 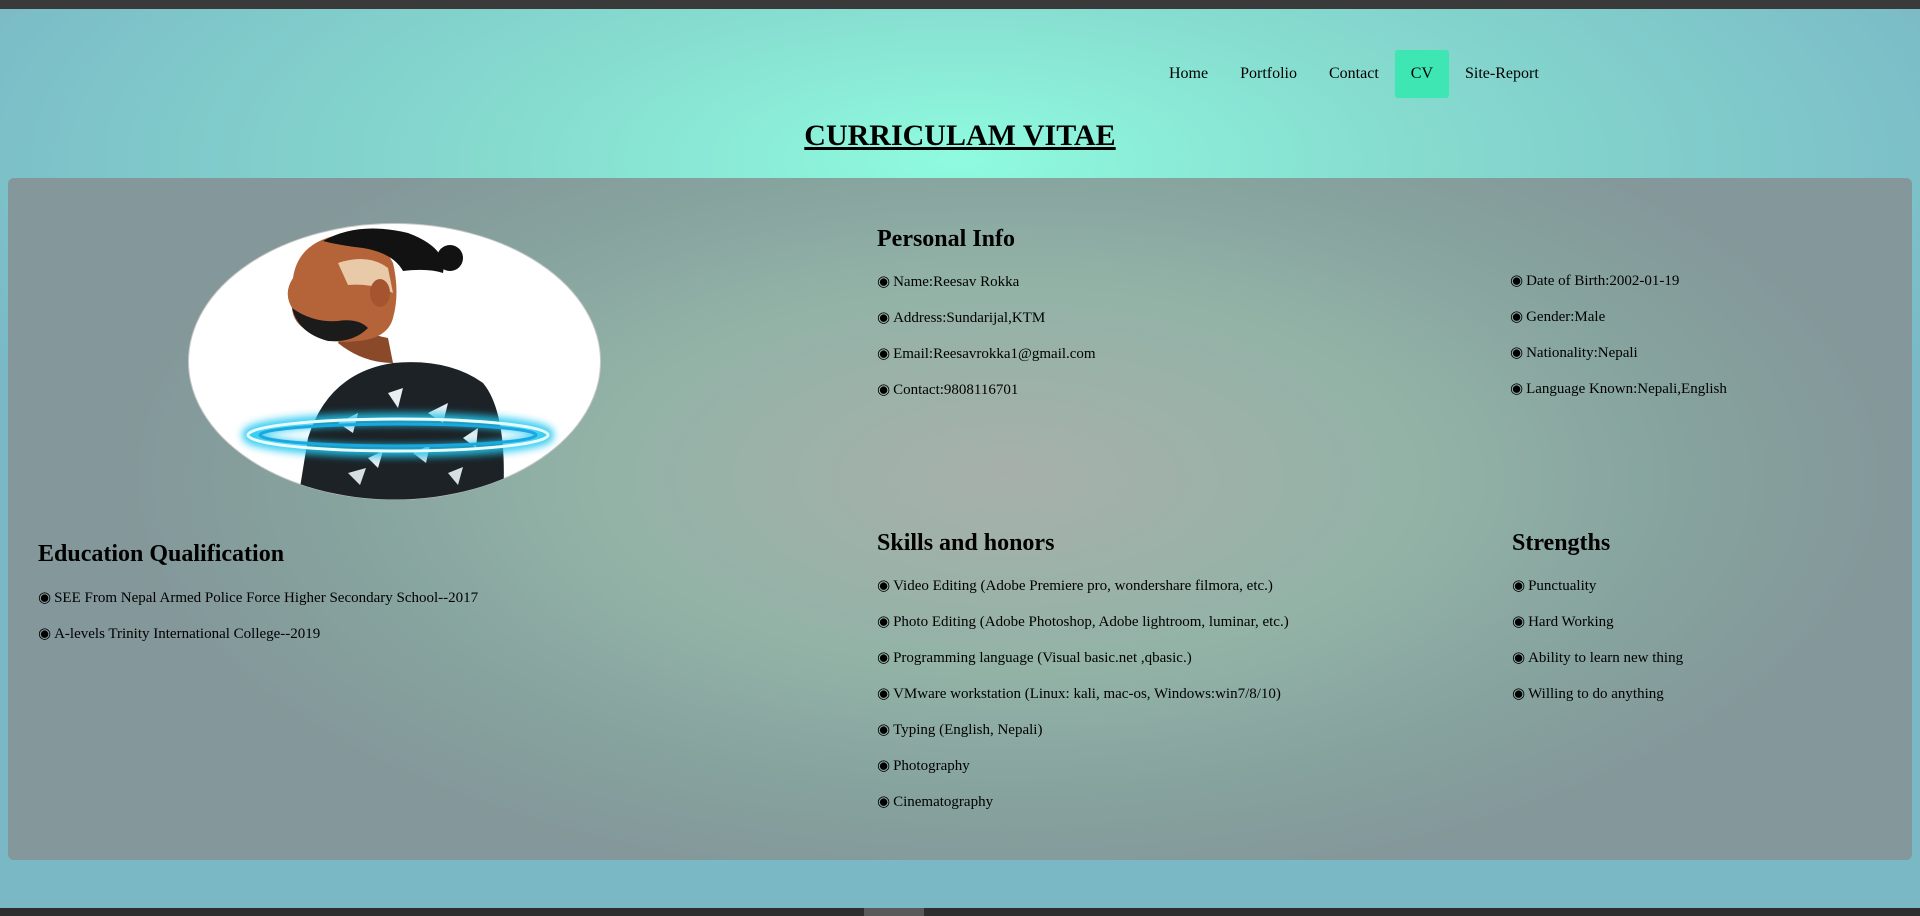 I want to click on scrollbar-thumb, so click(x=894, y=912).